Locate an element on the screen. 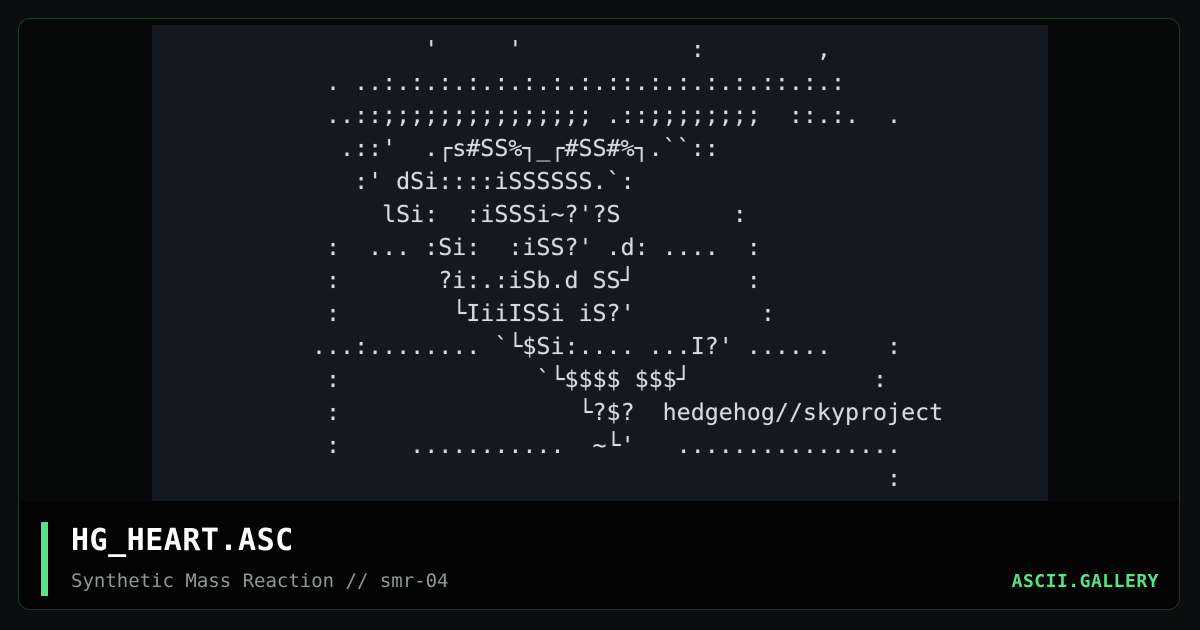 This screenshot has height=630, width=1200. accent-bar is located at coordinates (44, 559).